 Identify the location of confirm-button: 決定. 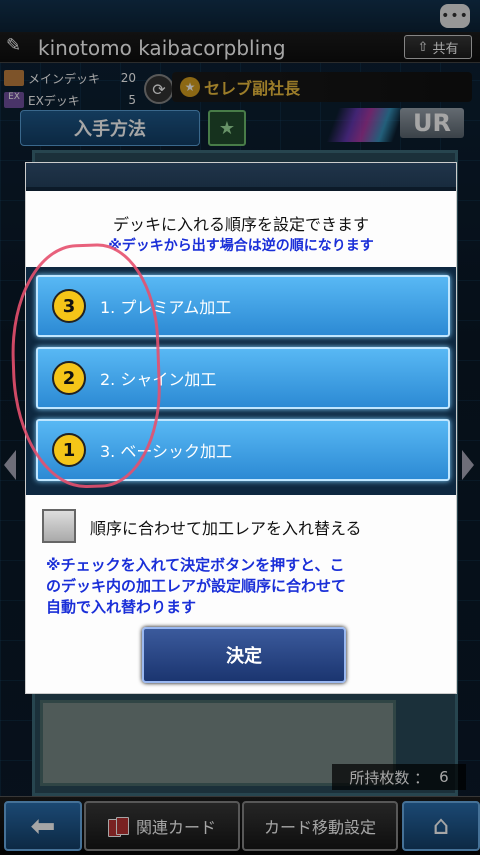
(244, 655).